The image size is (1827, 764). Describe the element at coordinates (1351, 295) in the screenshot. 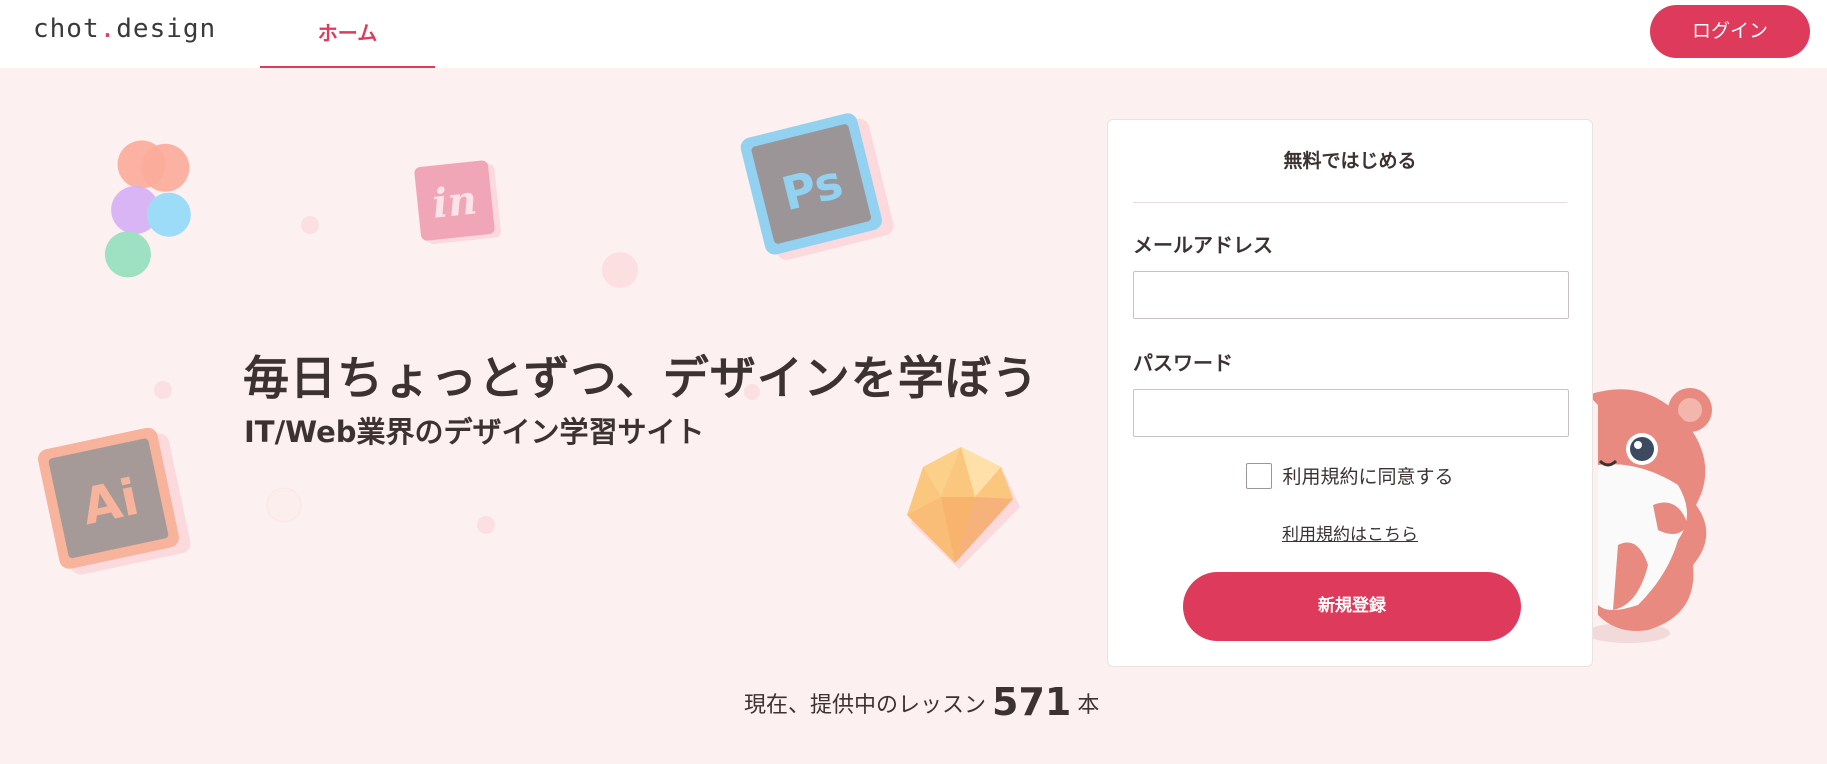

I see `email-field` at that location.